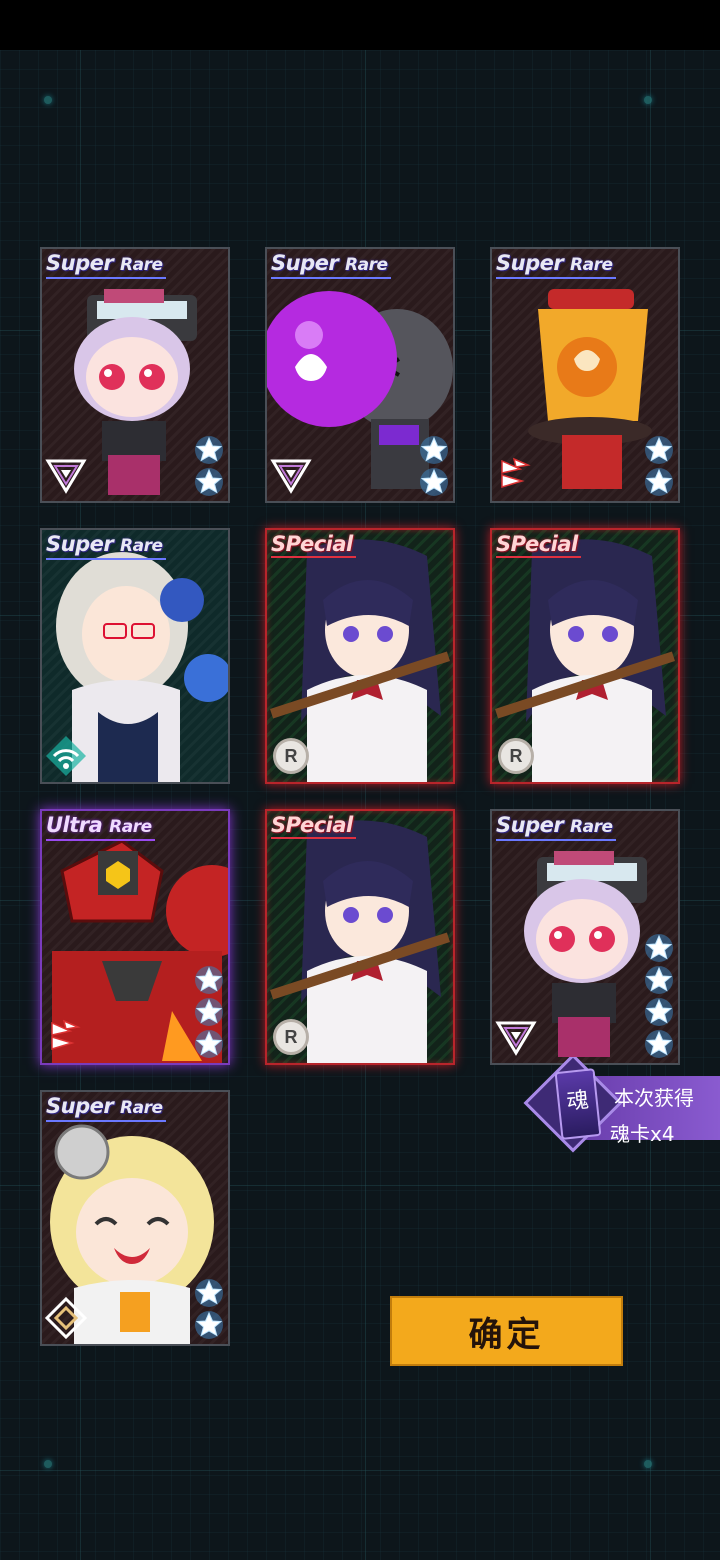 The height and width of the screenshot is (1560, 720). Describe the element at coordinates (74, 825) in the screenshot. I see `rarity-main: Ultra` at that location.